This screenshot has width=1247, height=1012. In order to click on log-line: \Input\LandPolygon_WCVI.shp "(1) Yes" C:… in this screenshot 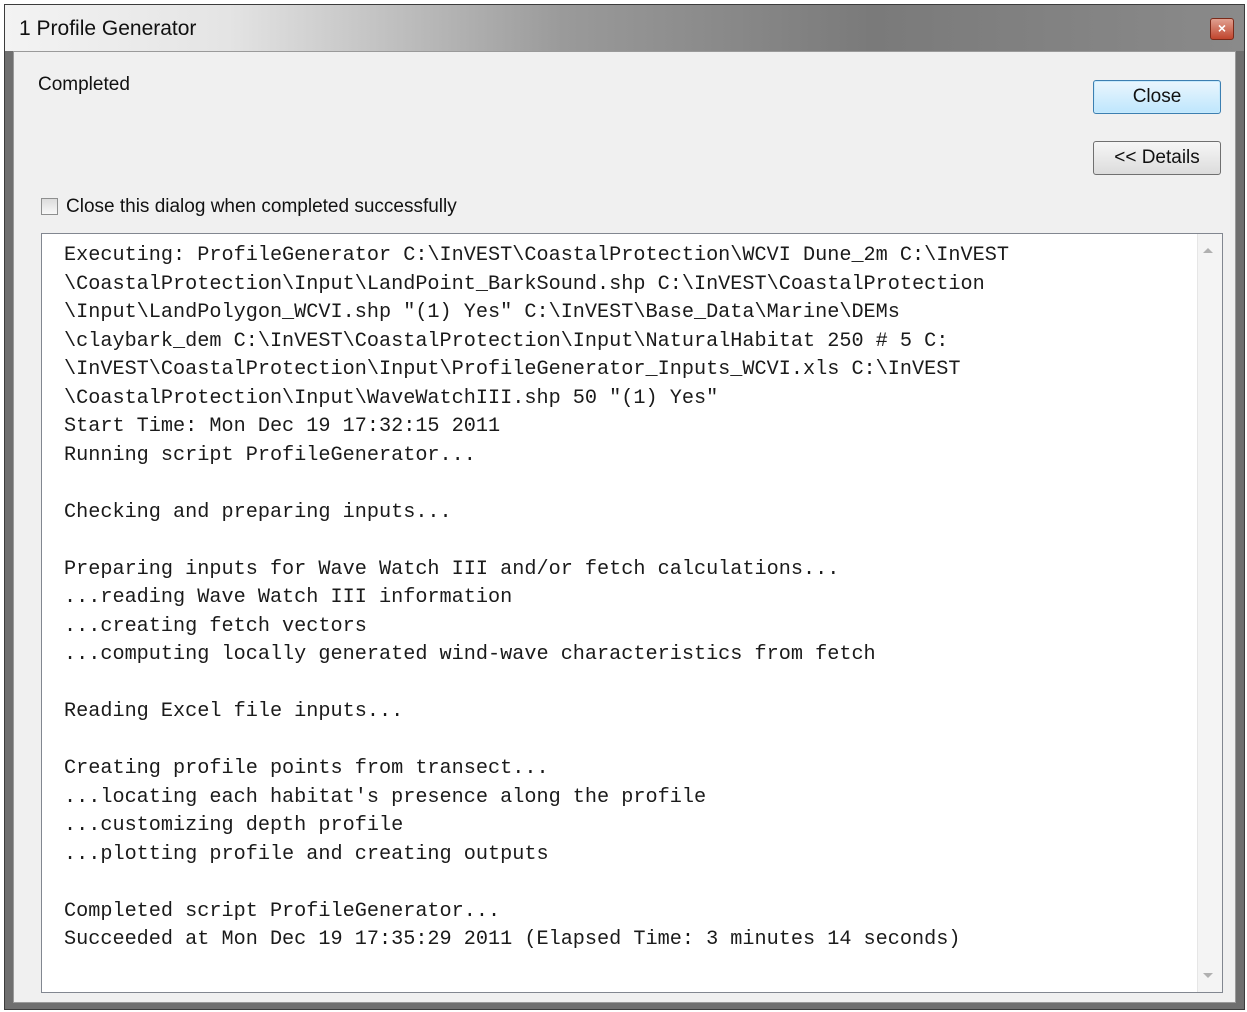, I will do `click(482, 312)`.